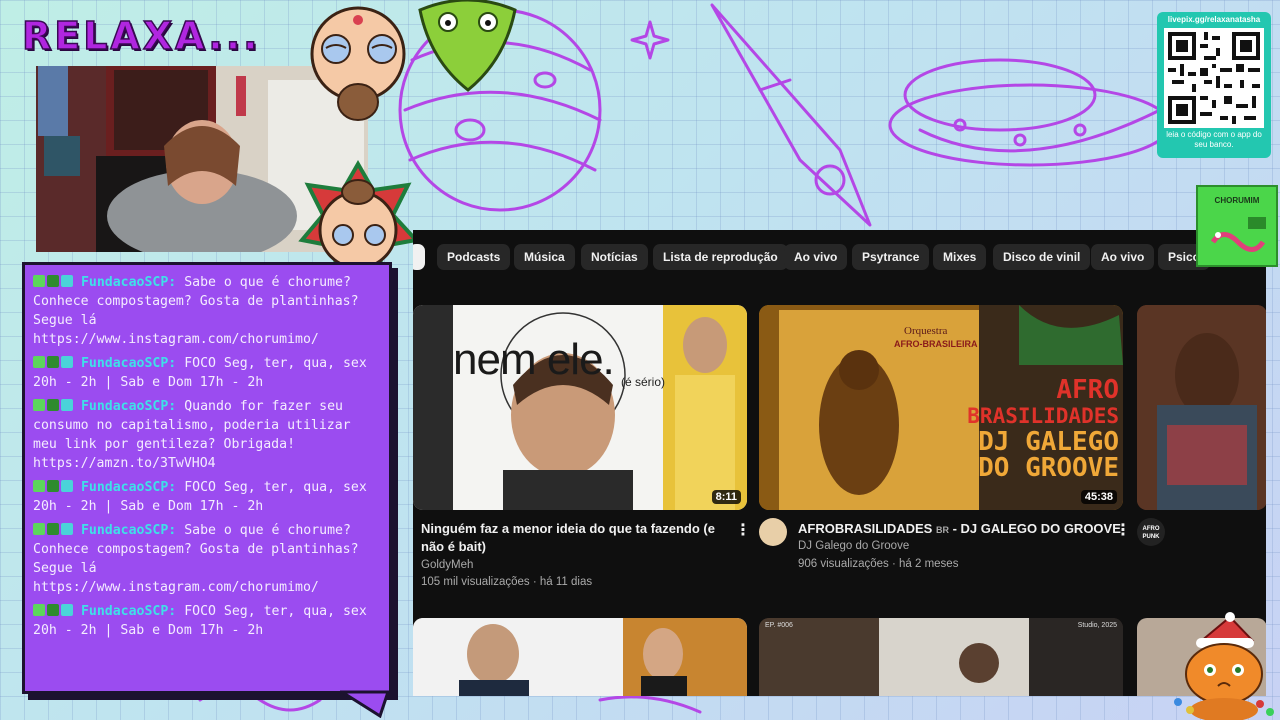  I want to click on chip-live: Ao vivo, so click(816, 257).